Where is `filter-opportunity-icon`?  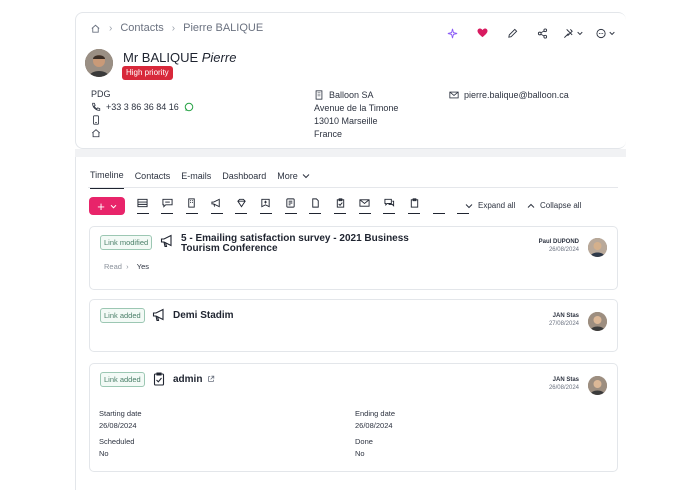 filter-opportunity-icon is located at coordinates (241, 206).